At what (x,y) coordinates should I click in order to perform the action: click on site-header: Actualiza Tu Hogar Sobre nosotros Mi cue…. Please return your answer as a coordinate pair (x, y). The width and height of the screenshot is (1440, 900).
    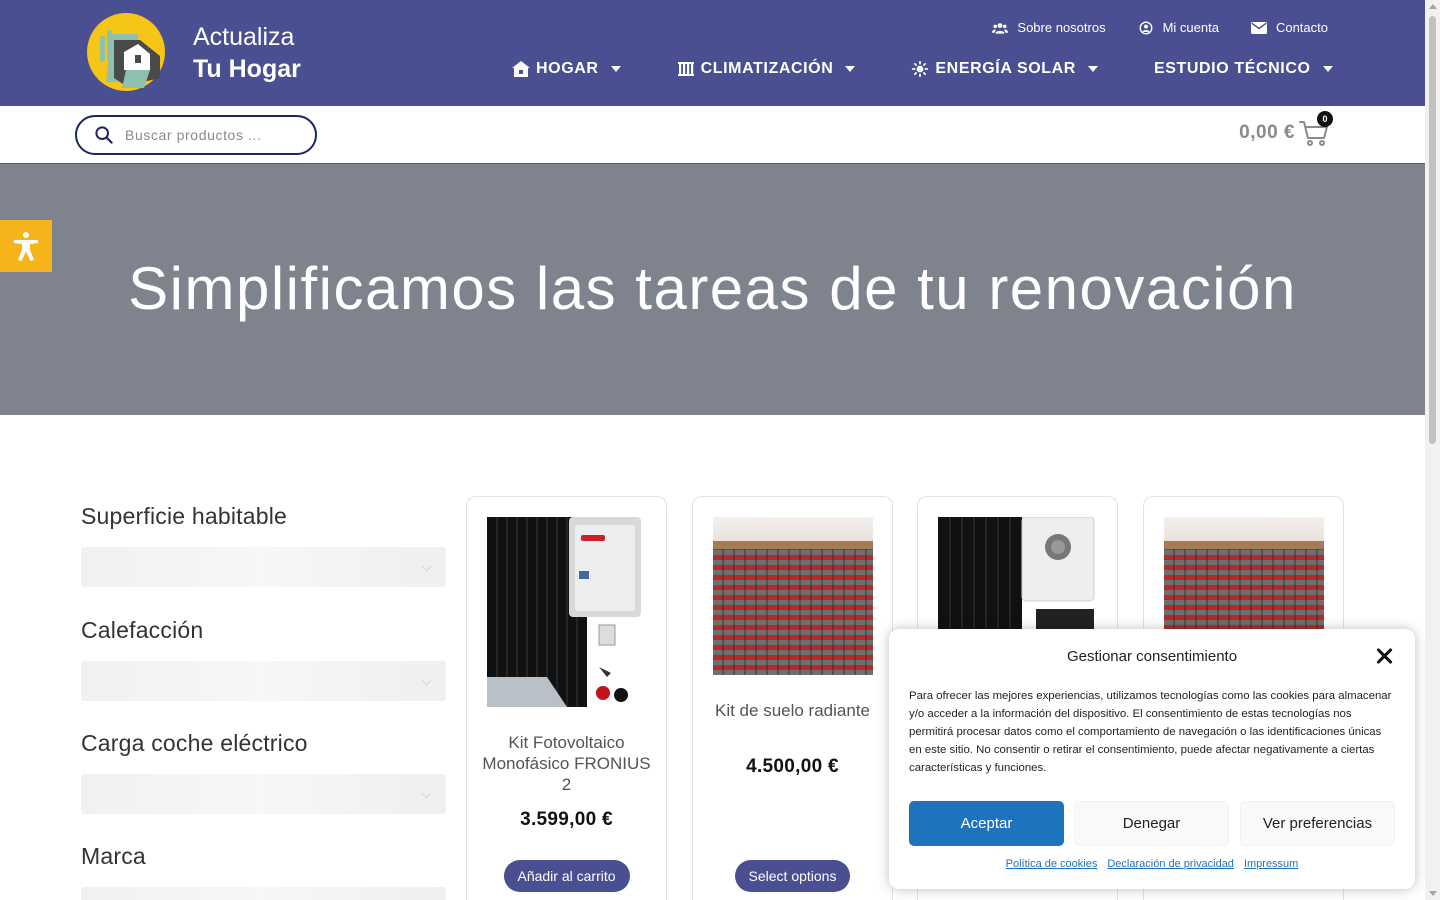
    Looking at the image, I should click on (712, 53).